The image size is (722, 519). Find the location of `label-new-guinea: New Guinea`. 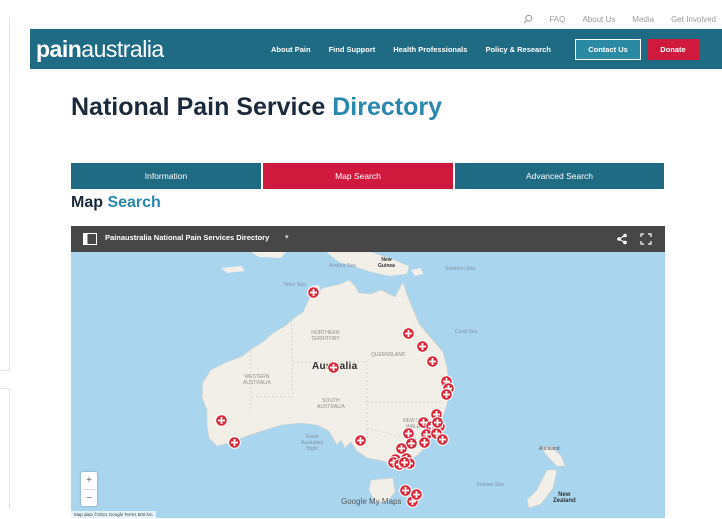

label-new-guinea: New Guinea is located at coordinates (386, 263).